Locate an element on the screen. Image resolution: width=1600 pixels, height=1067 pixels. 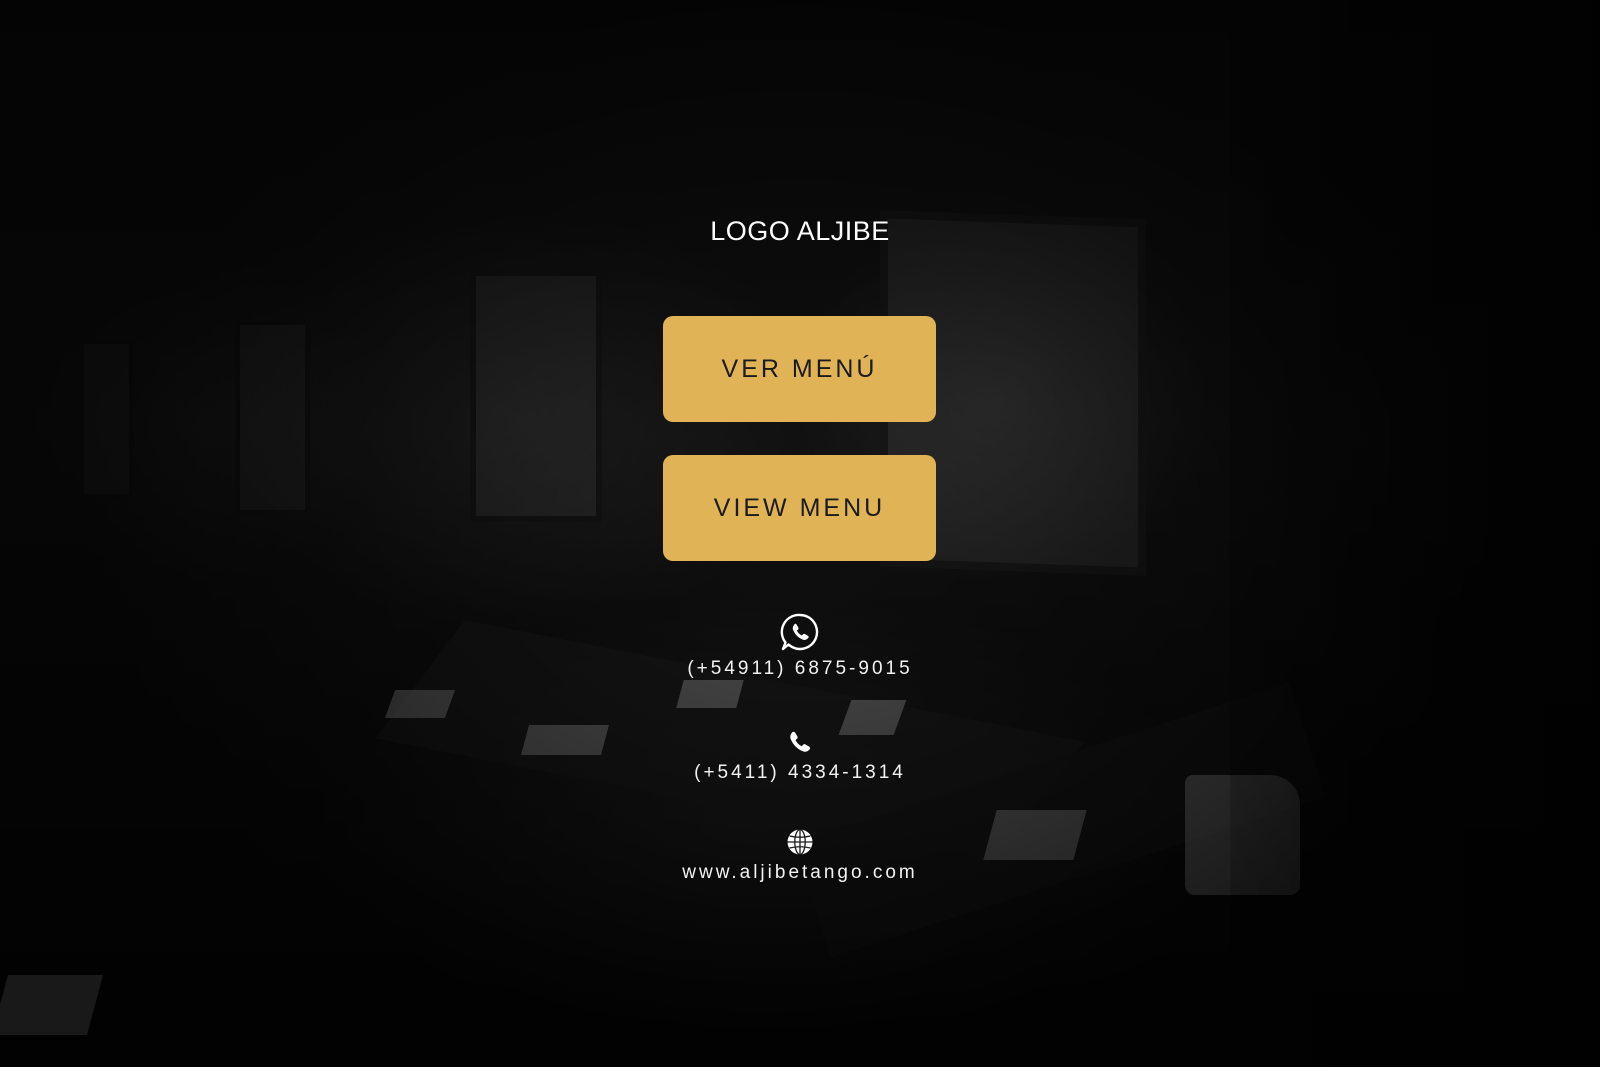
whatsapp-icon is located at coordinates (799, 632).